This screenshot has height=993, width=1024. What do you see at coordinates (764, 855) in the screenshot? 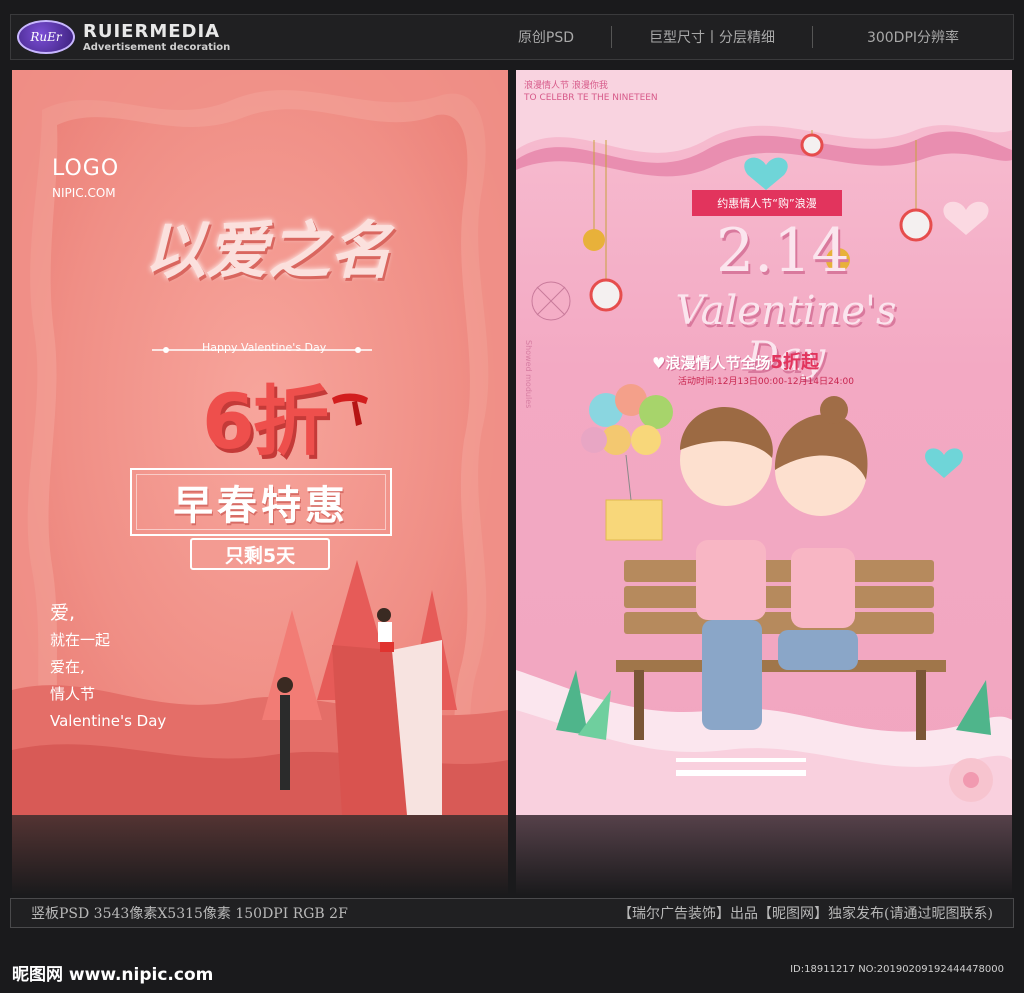
I see `reflection-right` at bounding box center [764, 855].